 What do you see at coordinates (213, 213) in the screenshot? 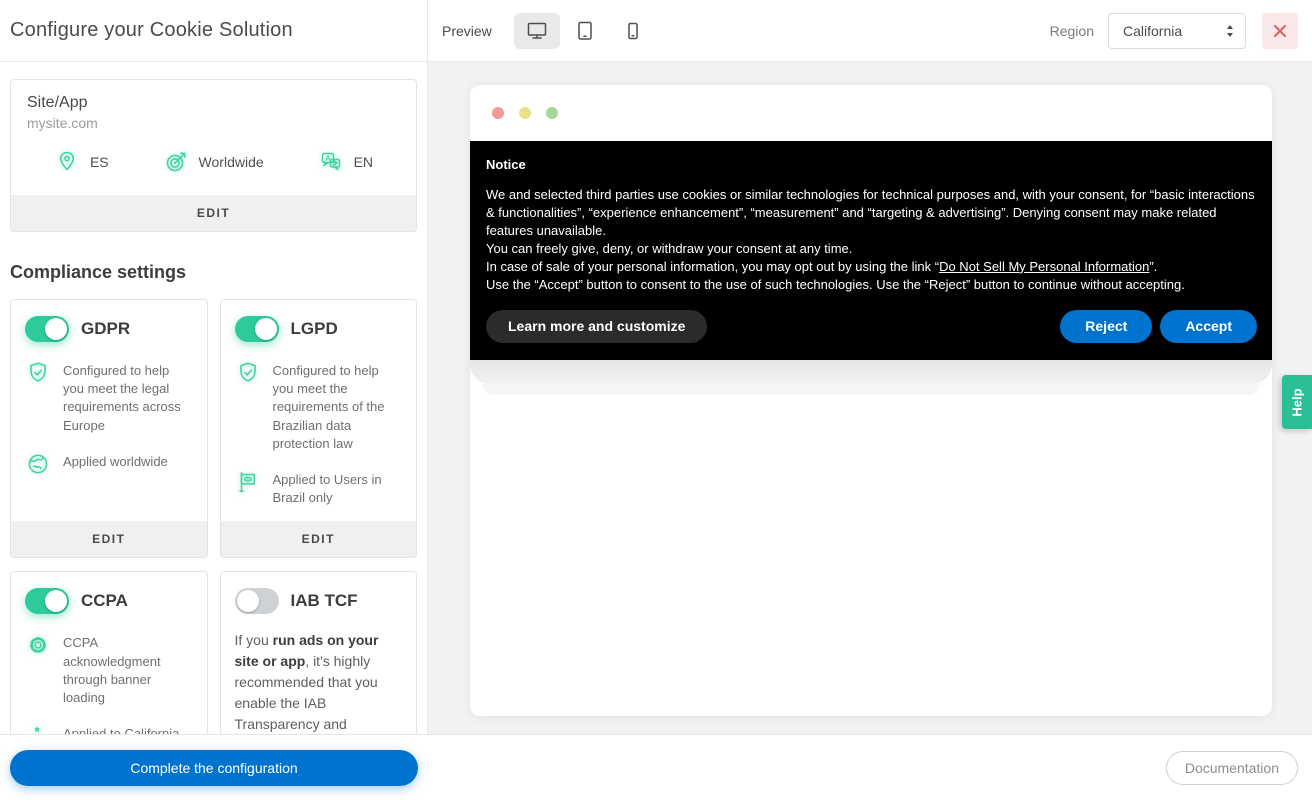
I see `site-edit-button: EDIT` at bounding box center [213, 213].